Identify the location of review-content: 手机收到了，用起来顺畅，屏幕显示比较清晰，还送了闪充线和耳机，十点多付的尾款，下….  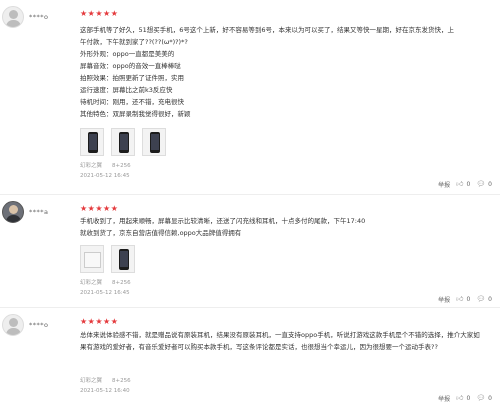
(282, 227).